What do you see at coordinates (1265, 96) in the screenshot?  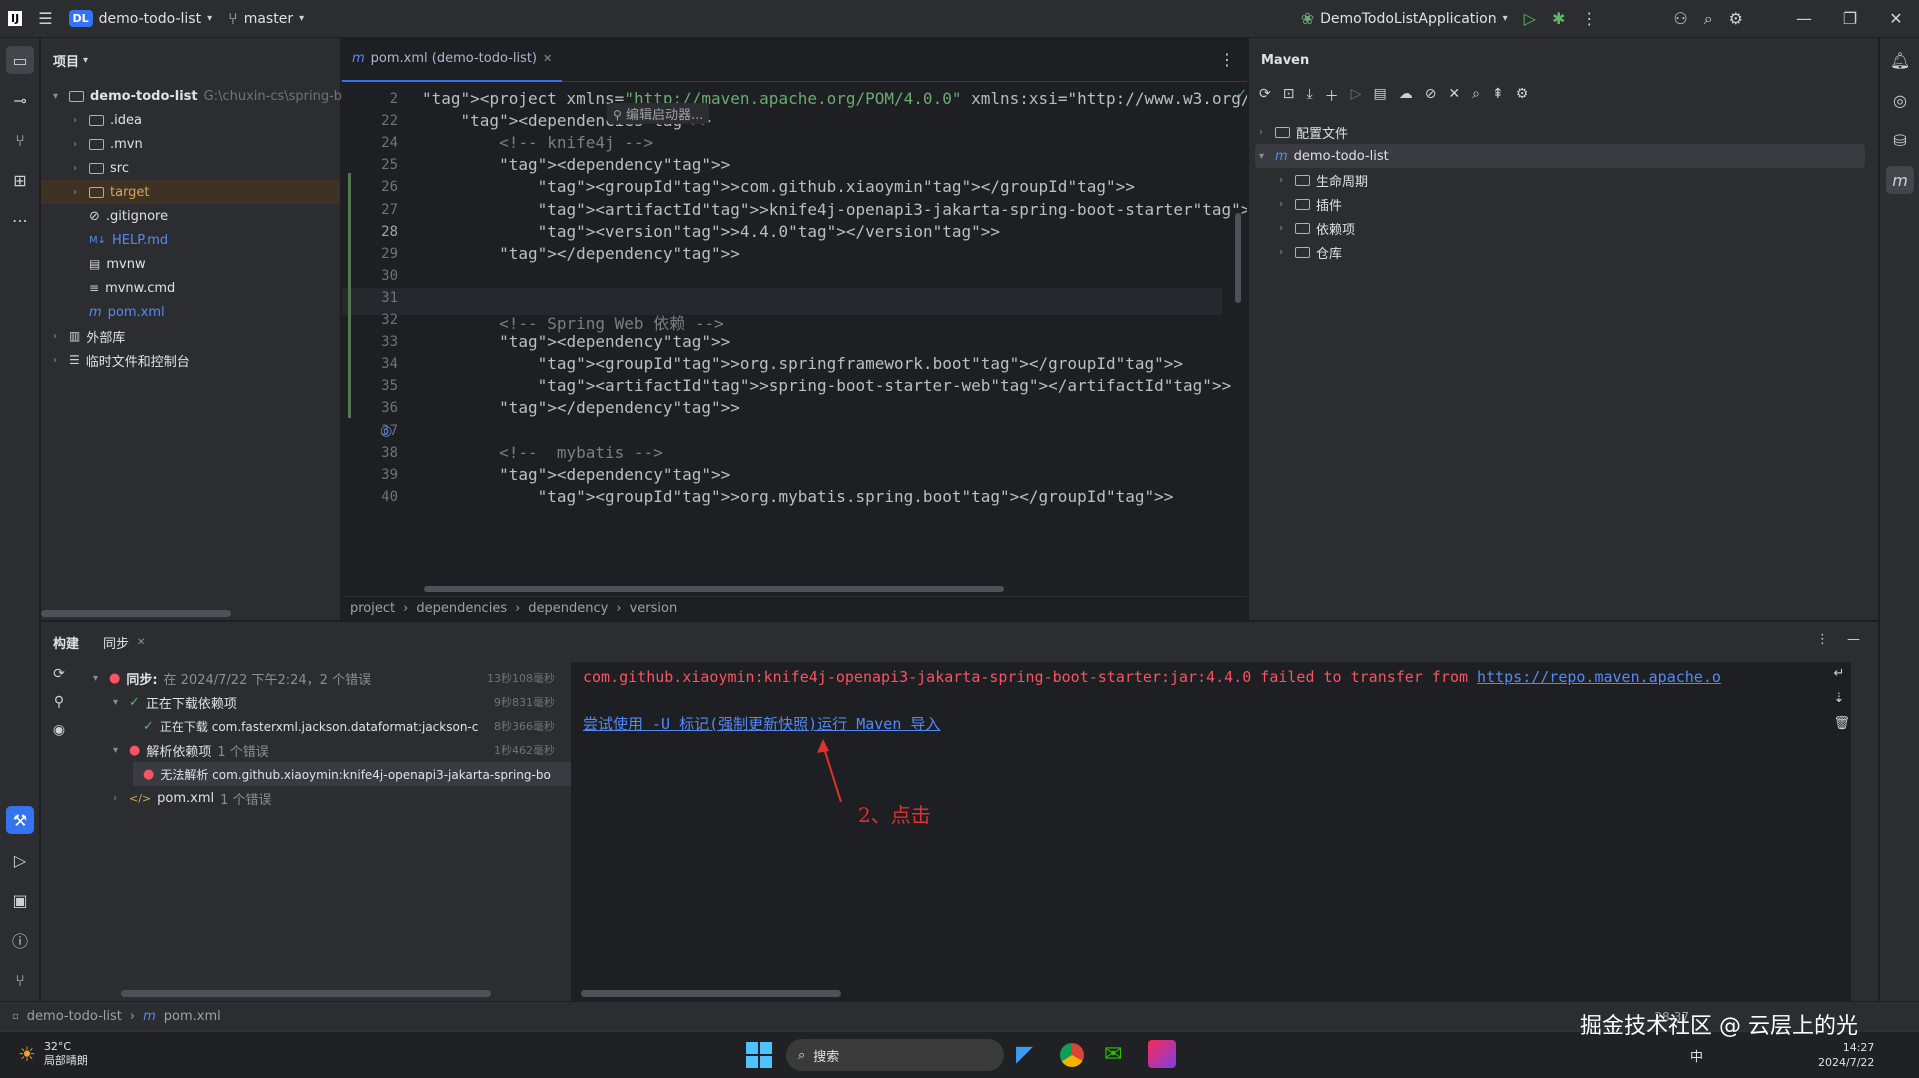 I see `reload-icon: ⟳` at bounding box center [1265, 96].